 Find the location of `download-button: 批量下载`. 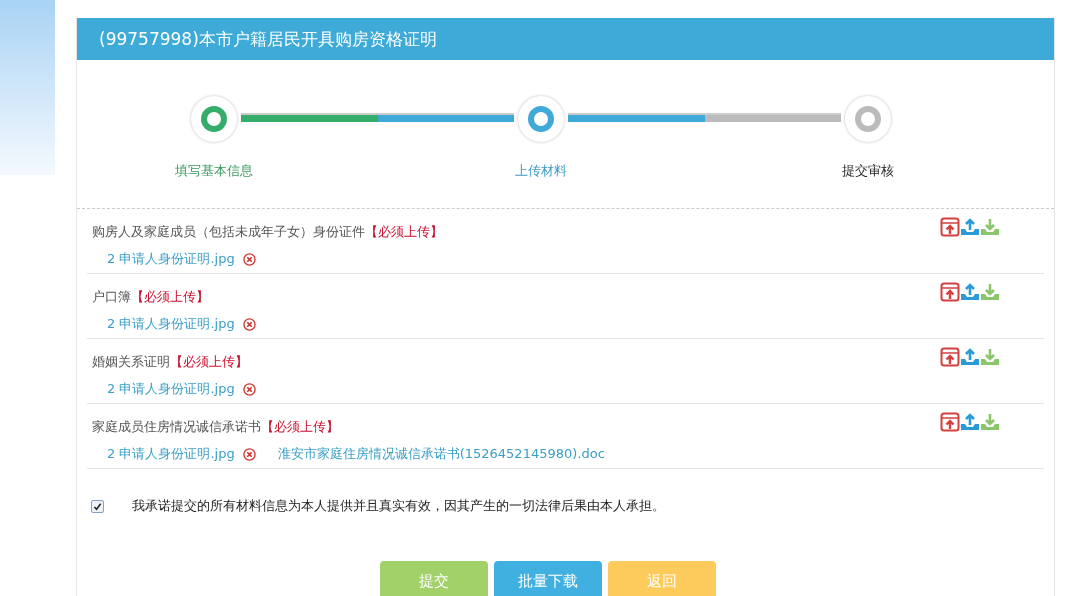

download-button: 批量下载 is located at coordinates (547, 578).